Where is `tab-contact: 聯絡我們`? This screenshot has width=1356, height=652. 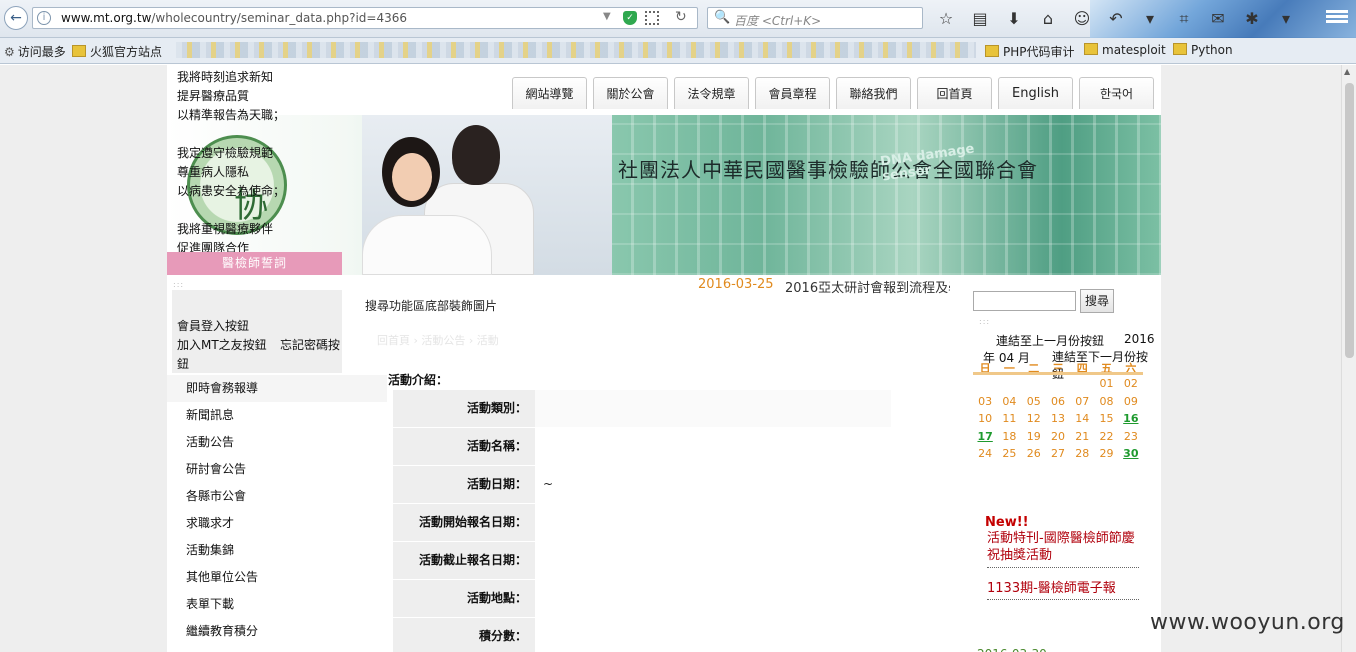
tab-contact: 聯絡我們 is located at coordinates (873, 93).